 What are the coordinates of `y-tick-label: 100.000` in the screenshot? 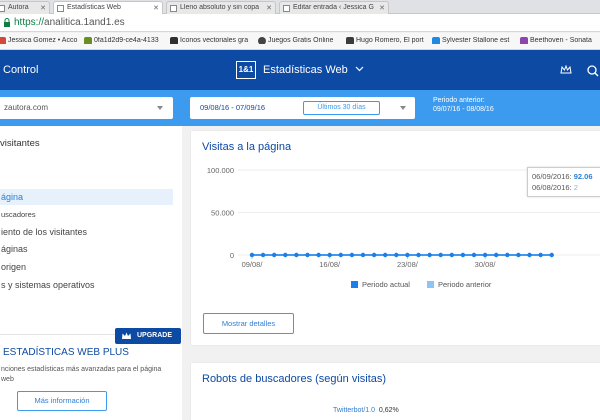 It's located at (220, 170).